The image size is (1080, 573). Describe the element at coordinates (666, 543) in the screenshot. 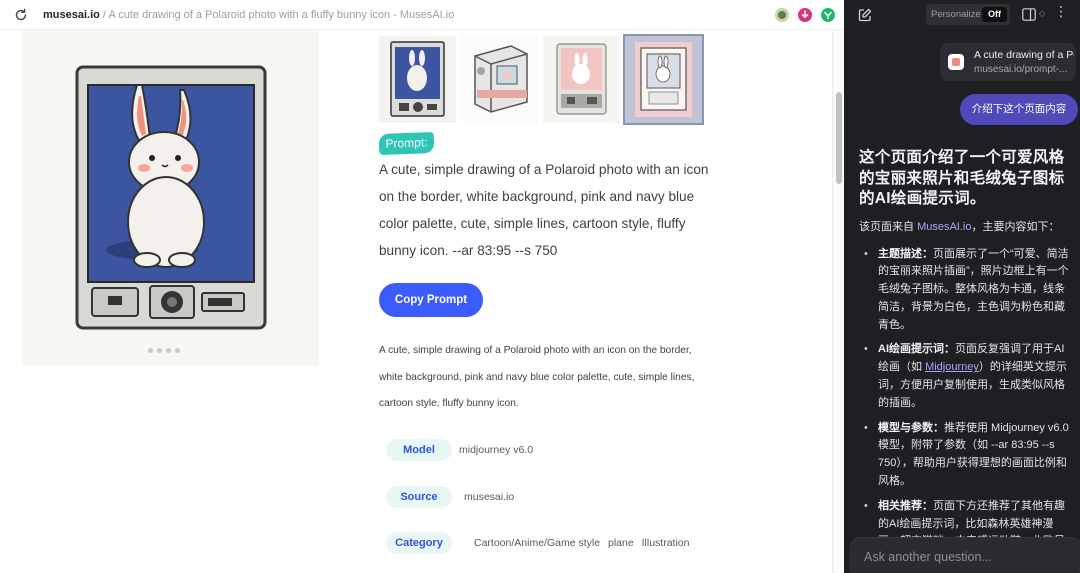

I see `category-tag: Illustration` at that location.